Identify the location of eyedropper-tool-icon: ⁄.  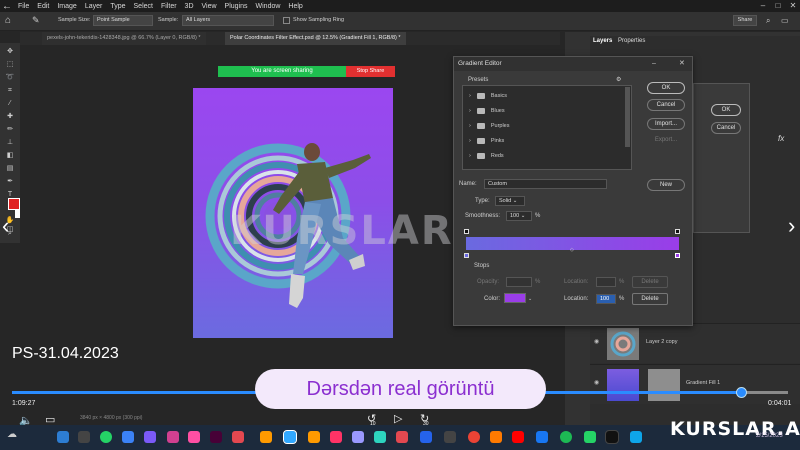
(10, 103).